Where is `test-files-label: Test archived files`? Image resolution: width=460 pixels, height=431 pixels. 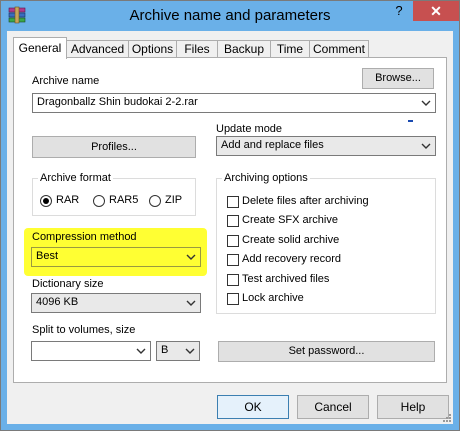 test-files-label: Test archived files is located at coordinates (286, 279).